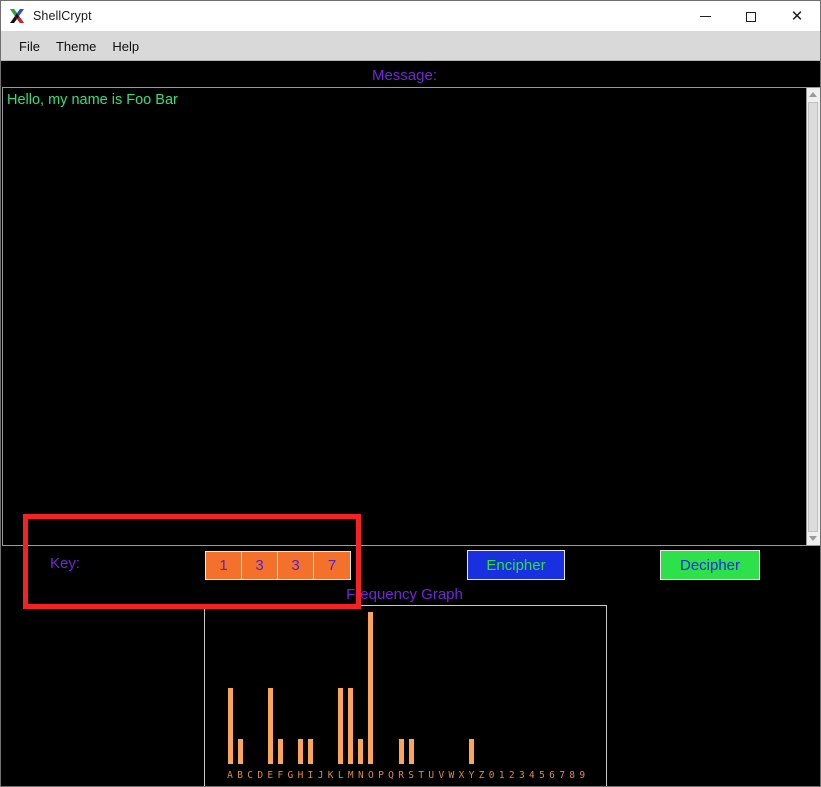 The image size is (821, 787). Describe the element at coordinates (521, 775) in the screenshot. I see `axis-tick-label: 3` at that location.